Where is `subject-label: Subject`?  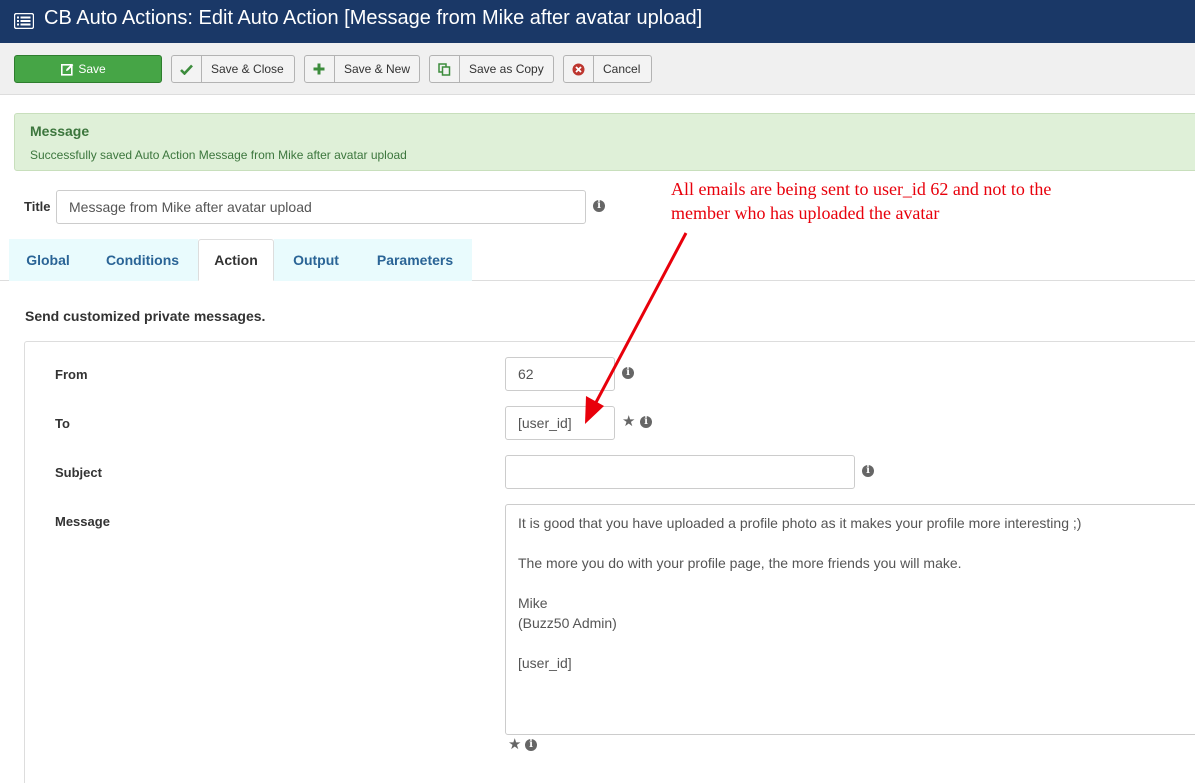
subject-label: Subject is located at coordinates (78, 472).